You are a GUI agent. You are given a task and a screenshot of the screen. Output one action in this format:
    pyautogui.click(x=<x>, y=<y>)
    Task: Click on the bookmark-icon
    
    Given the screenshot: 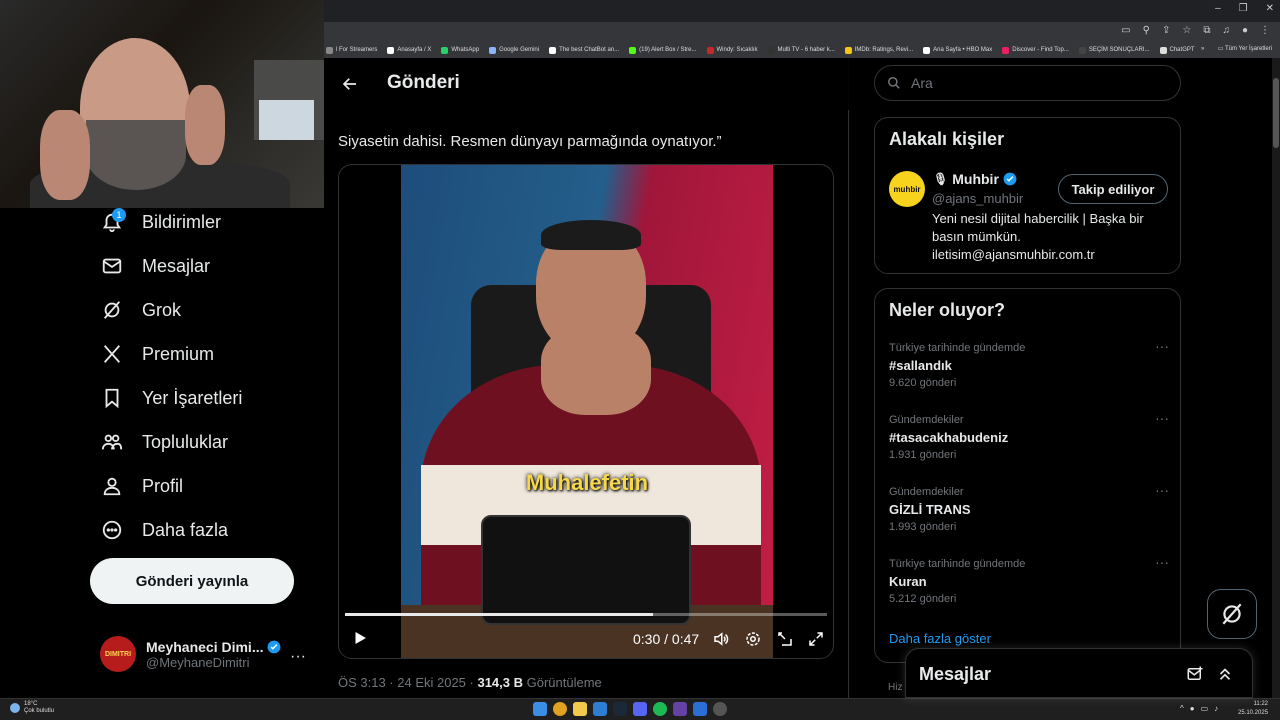 What is the action you would take?
    pyautogui.click(x=112, y=398)
    